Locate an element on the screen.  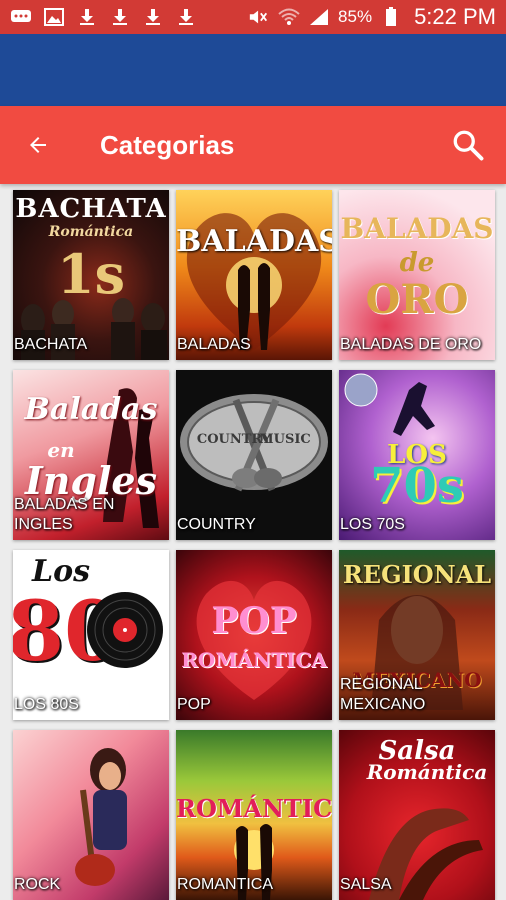
back-button is located at coordinates (38, 145).